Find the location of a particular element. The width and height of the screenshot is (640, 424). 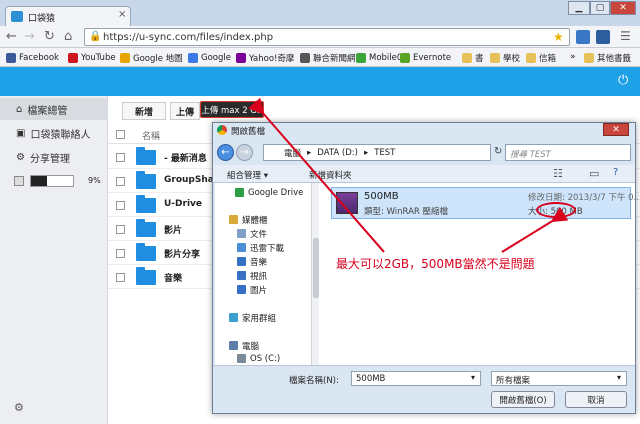

preview-pane-icon: ▭ is located at coordinates (594, 173).